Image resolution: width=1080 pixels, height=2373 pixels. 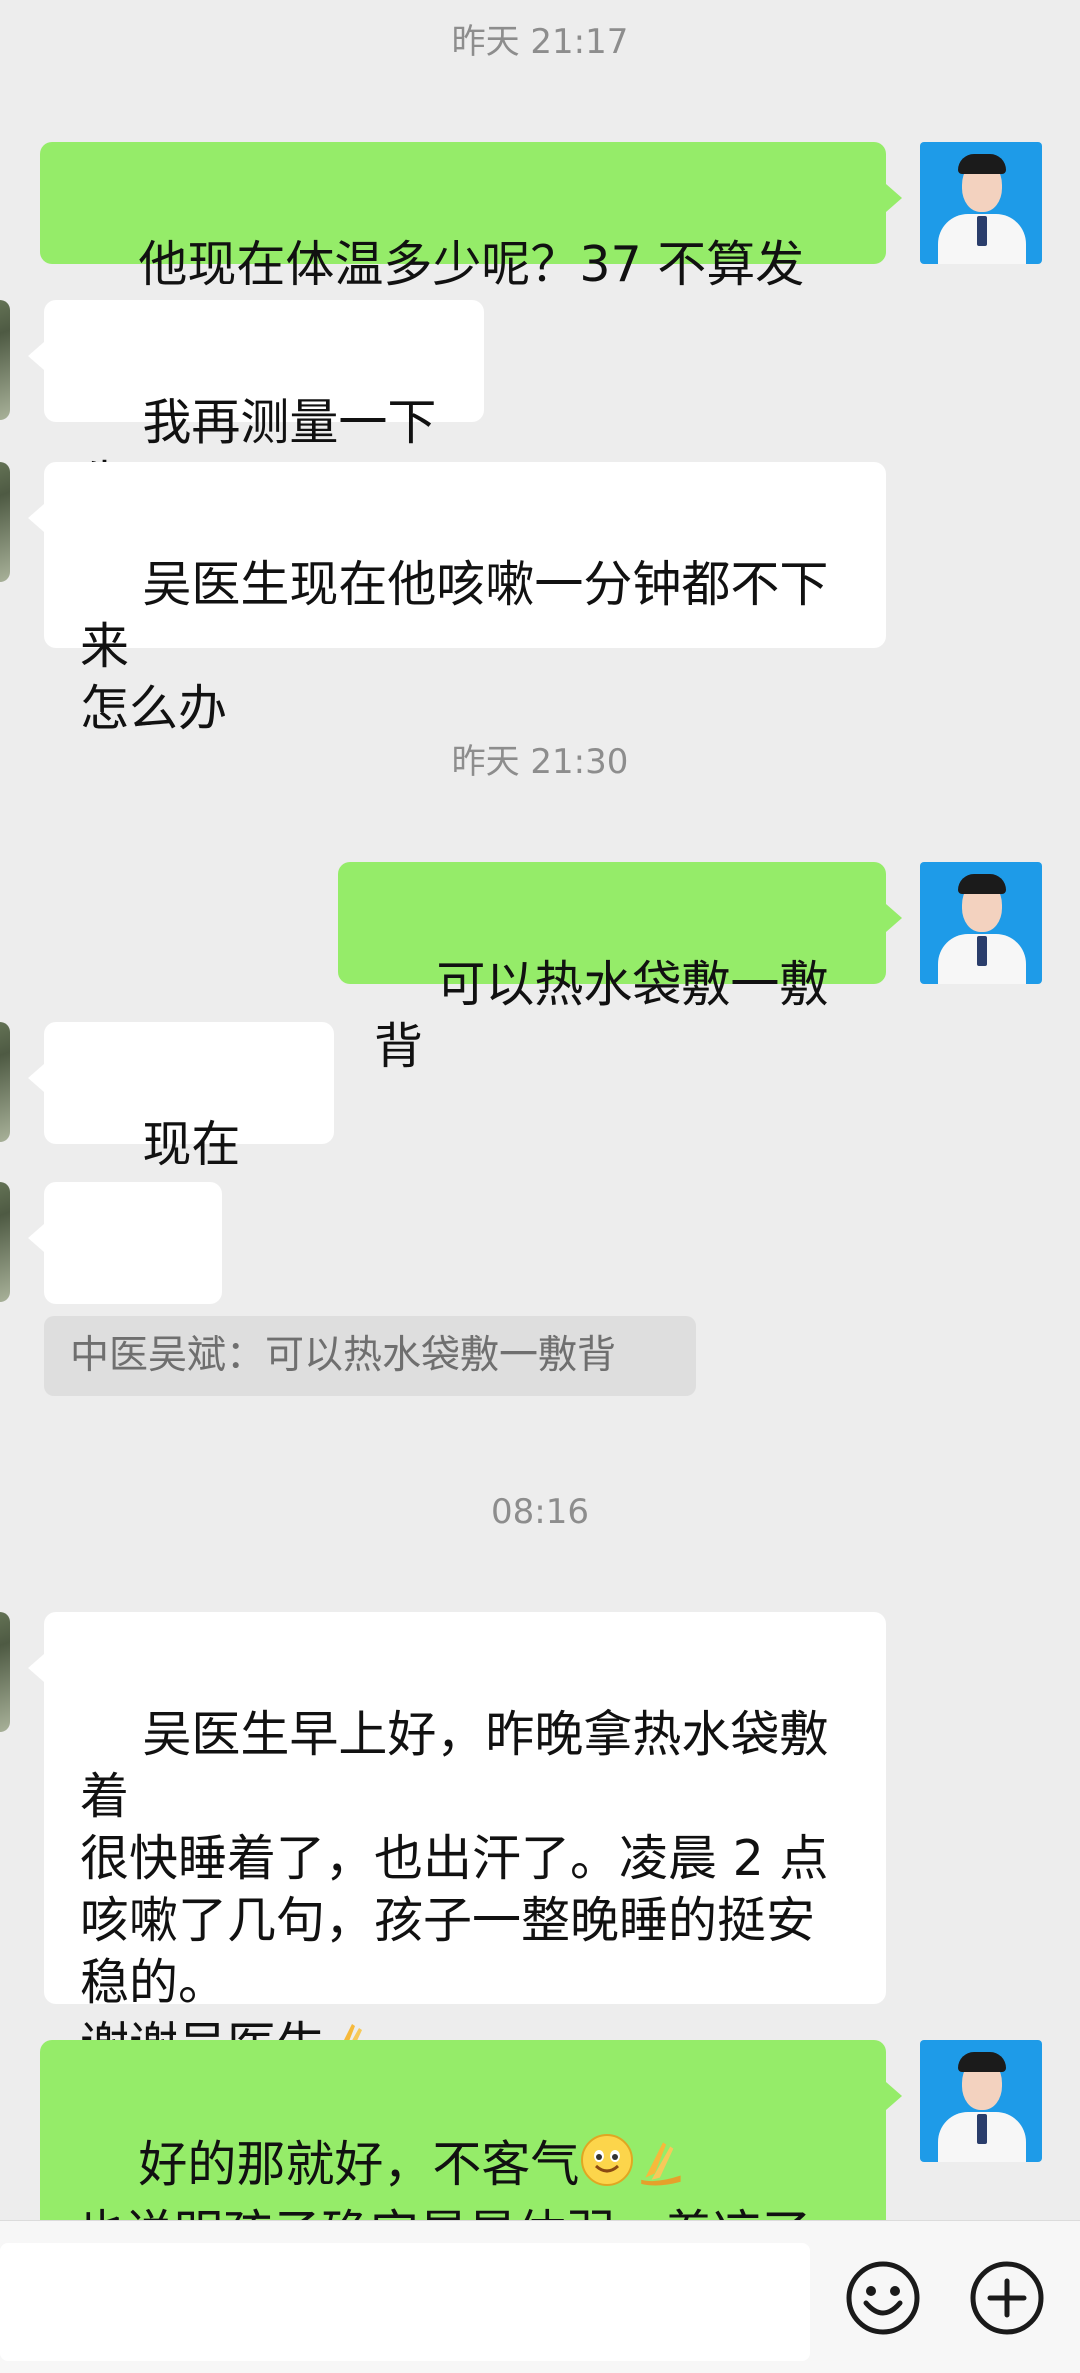 I want to click on message-text: 好的那就好，不客气, so click(x=359, y=2164).